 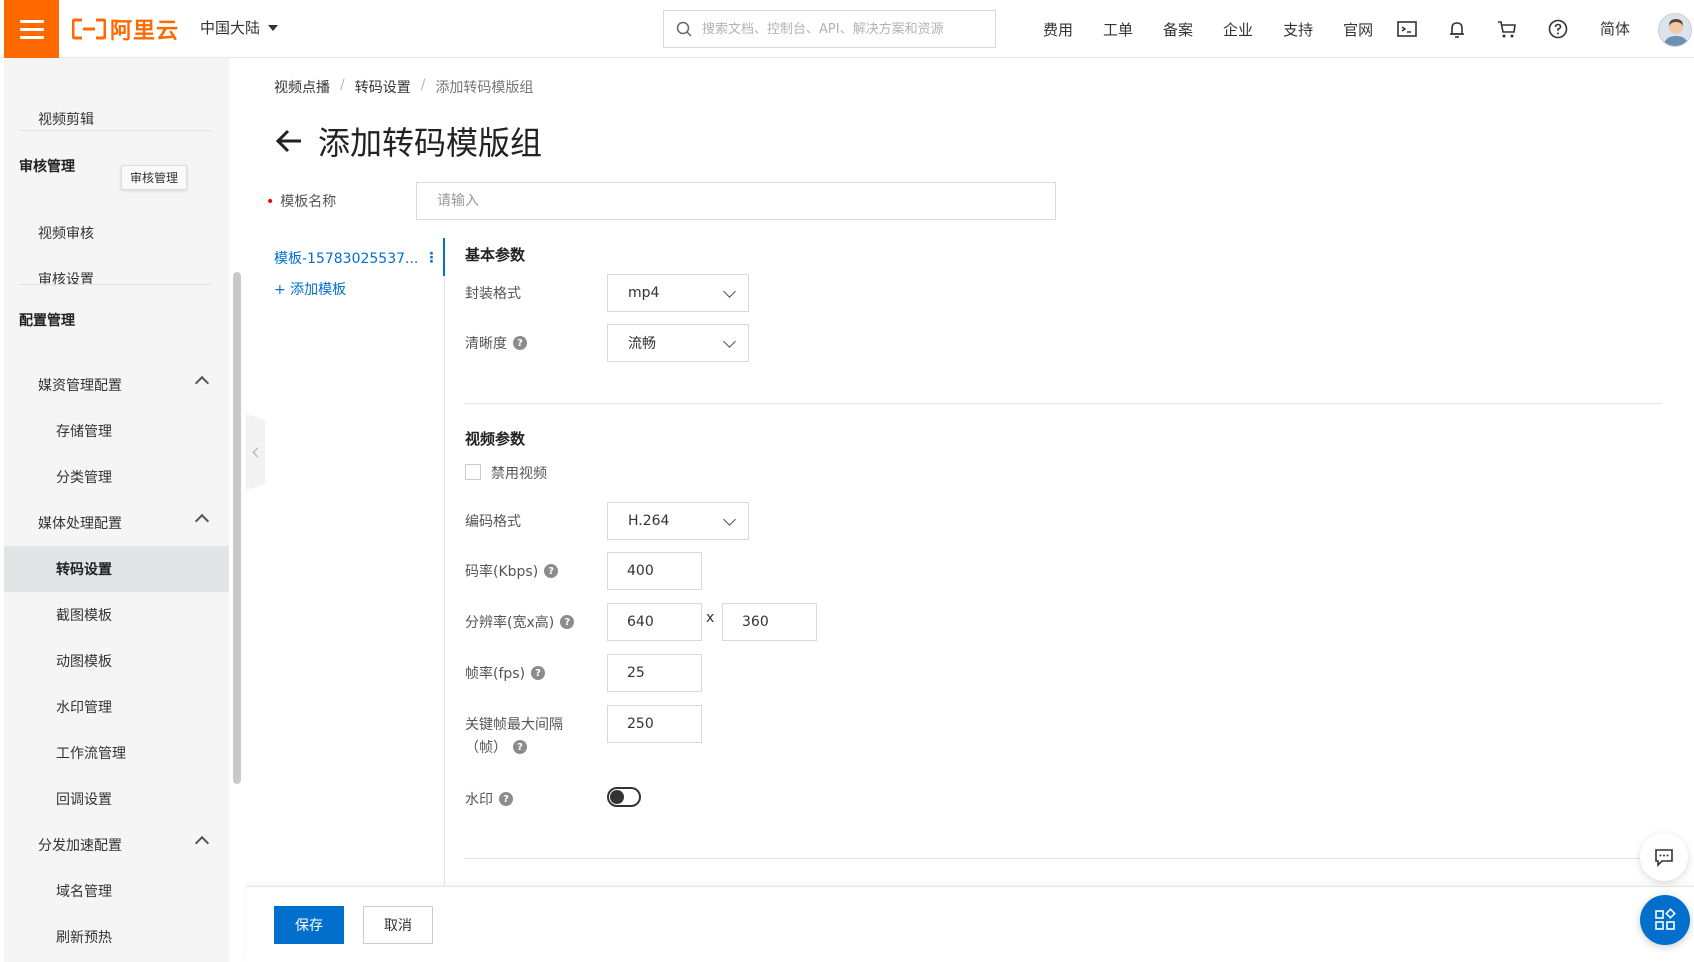 I want to click on sidebar-item-label: 审核设置, so click(x=66, y=280).